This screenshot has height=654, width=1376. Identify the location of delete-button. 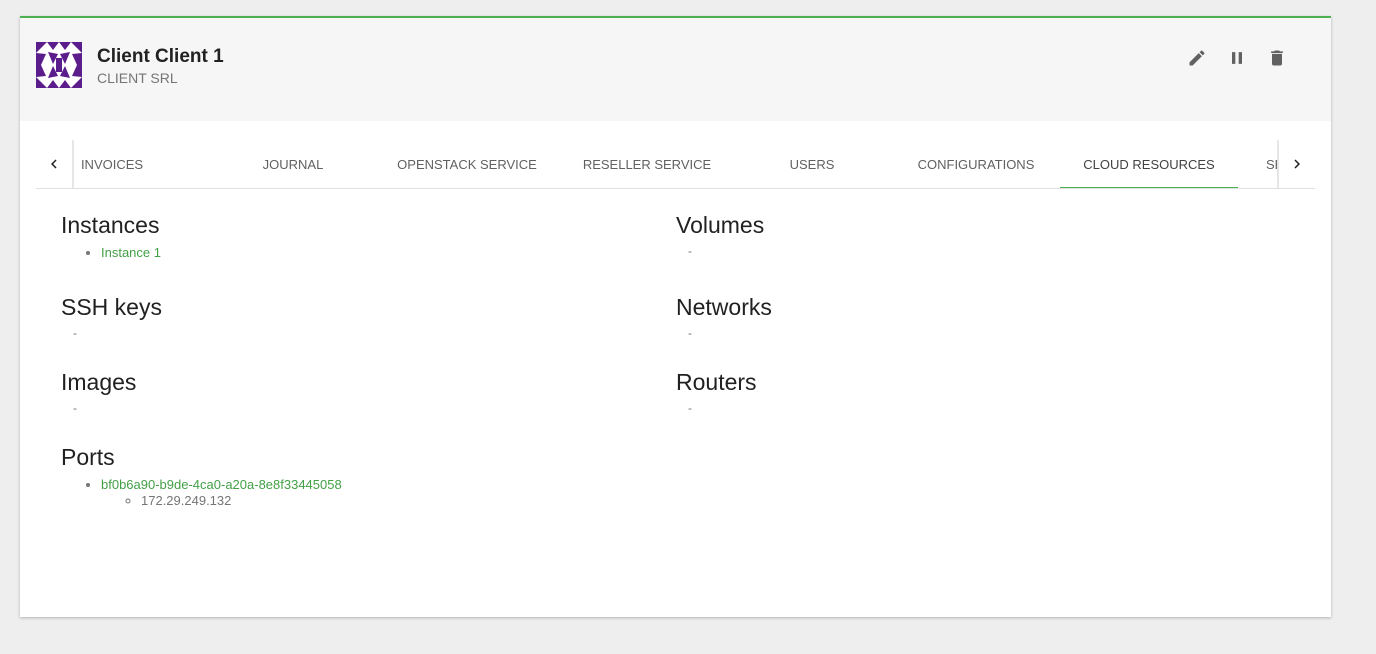
(1277, 58).